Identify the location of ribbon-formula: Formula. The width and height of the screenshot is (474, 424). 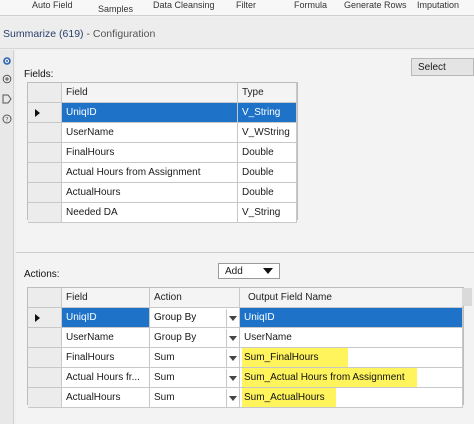
(310, 5).